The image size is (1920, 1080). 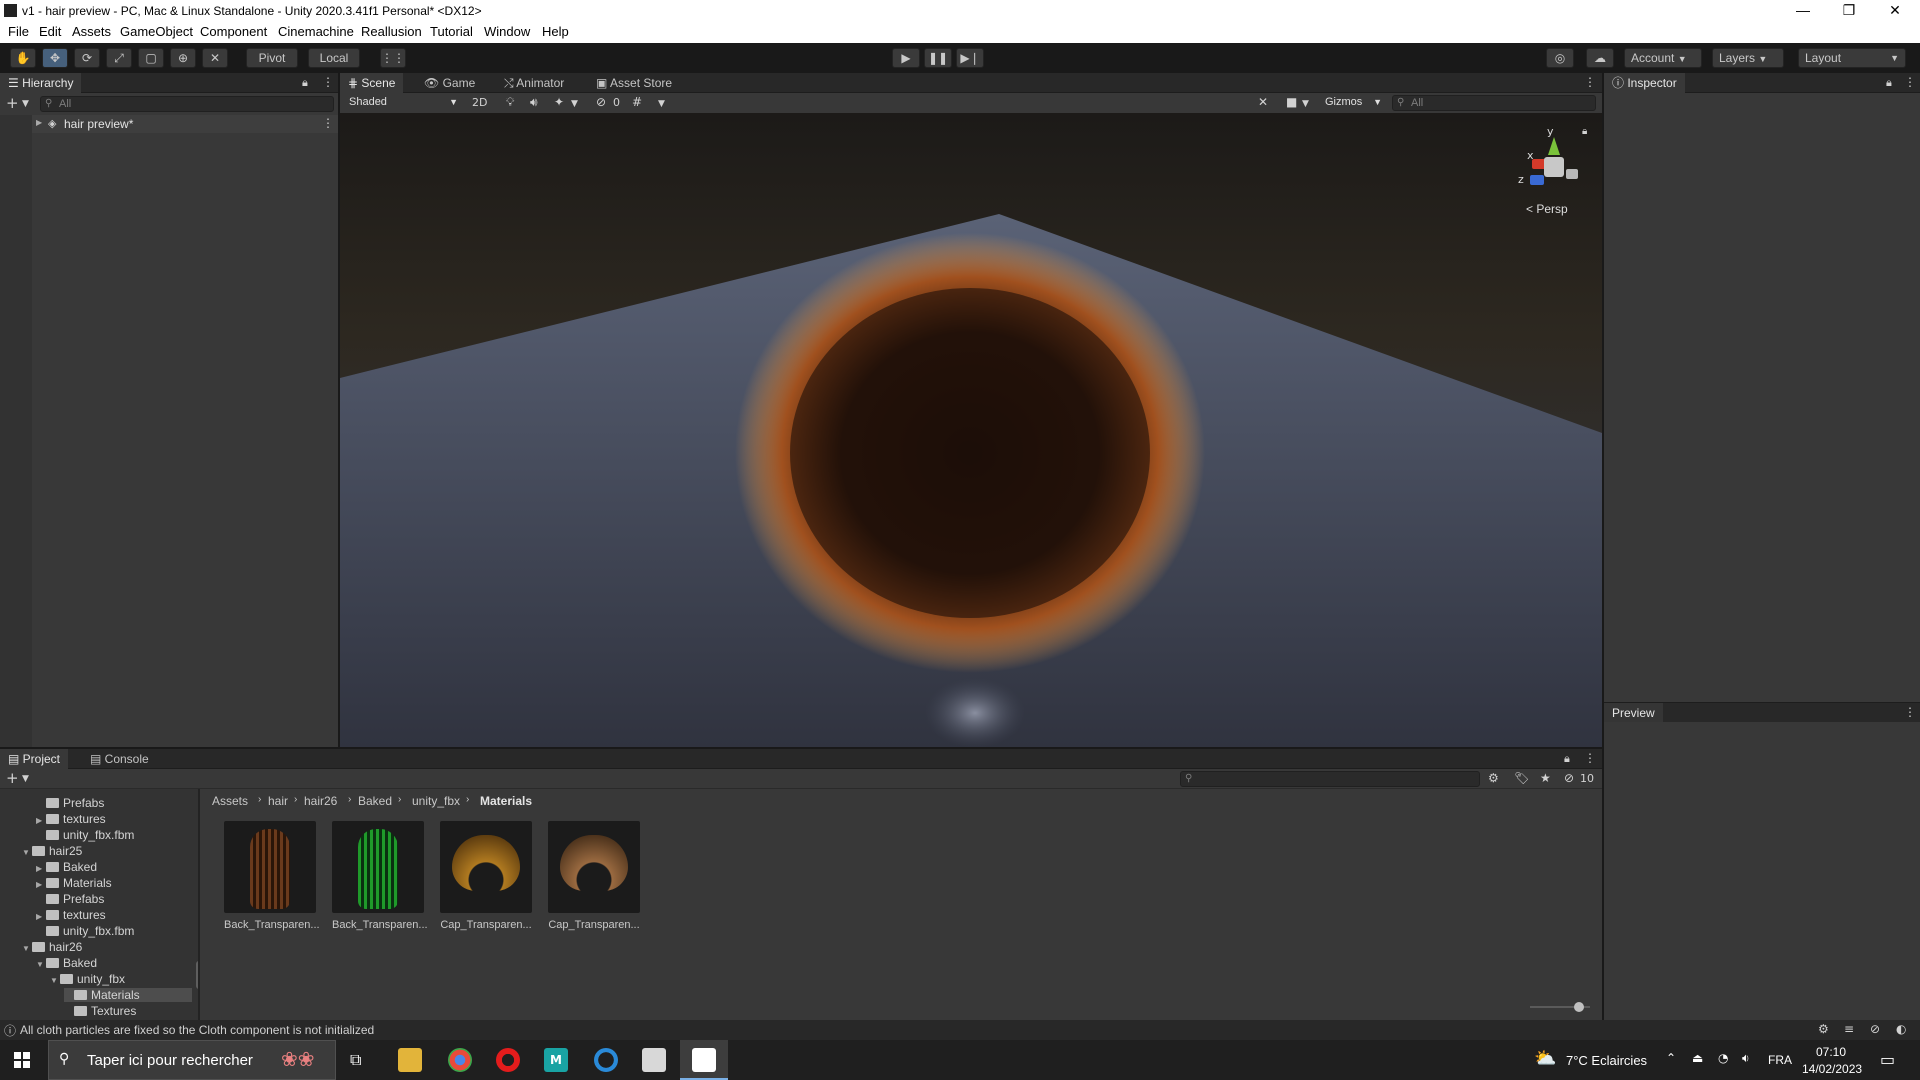 I want to click on search-by-label-icon: 🏷︎, so click(x=1521, y=778).